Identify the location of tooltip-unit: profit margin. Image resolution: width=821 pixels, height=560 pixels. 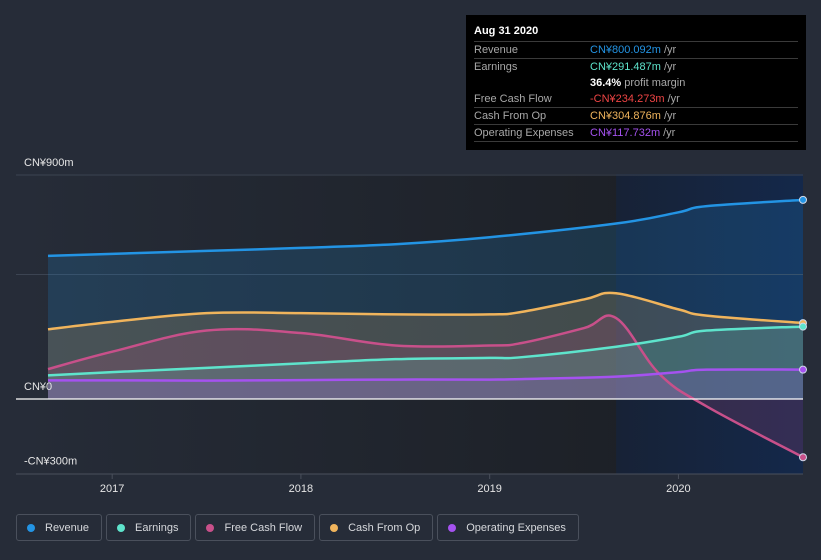
(655, 83).